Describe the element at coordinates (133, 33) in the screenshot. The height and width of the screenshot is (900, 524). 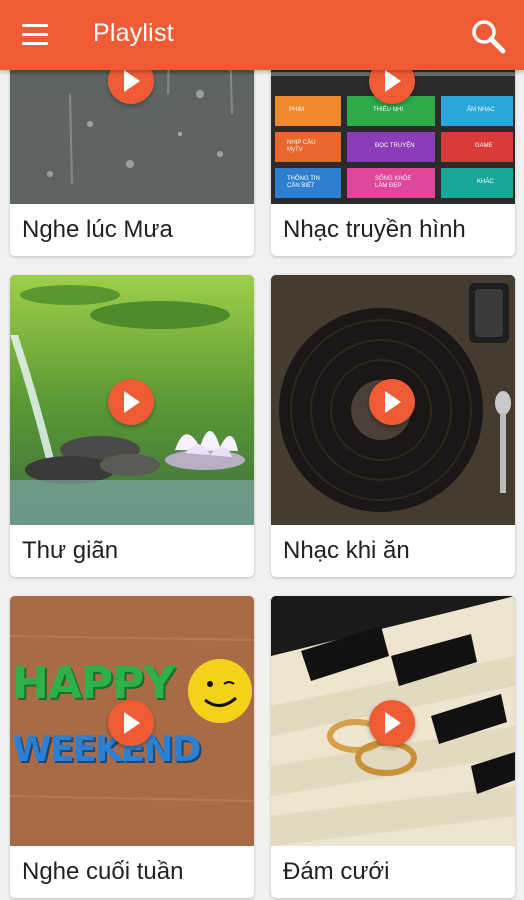
I see `page-title: Playlist` at that location.